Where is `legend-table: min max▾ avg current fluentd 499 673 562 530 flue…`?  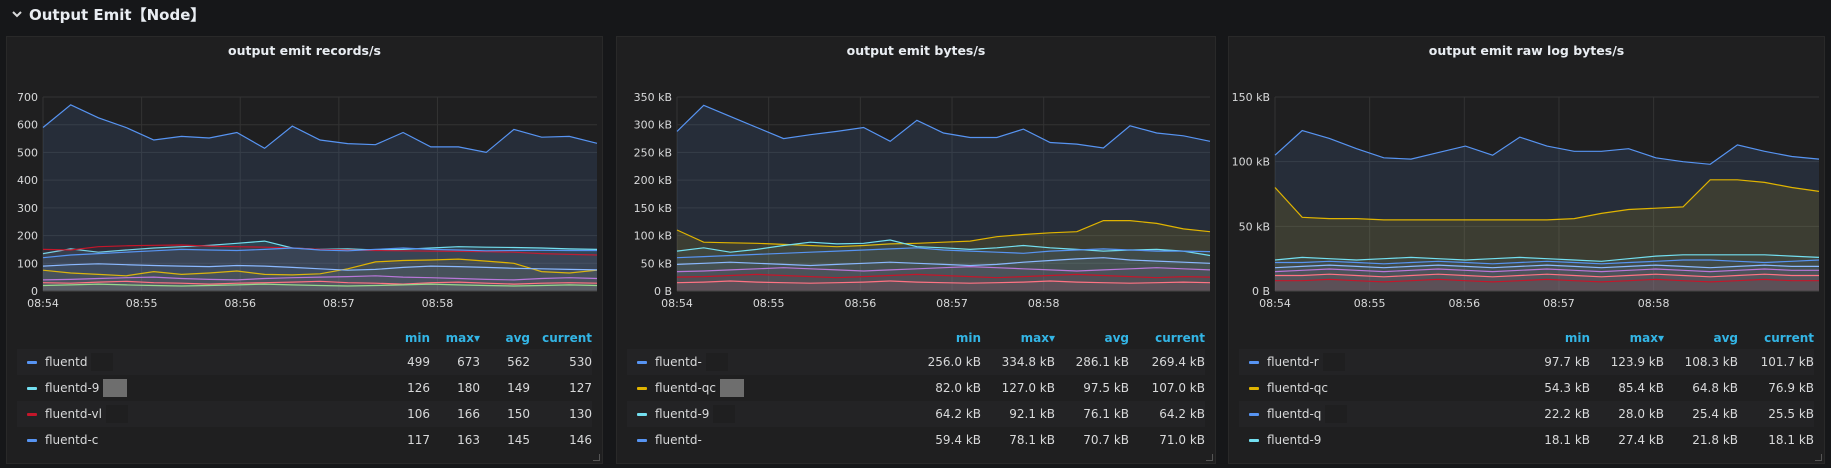
legend-table: min max▾ avg current fluentd 499 673 562 530 flue… is located at coordinates (304, 390).